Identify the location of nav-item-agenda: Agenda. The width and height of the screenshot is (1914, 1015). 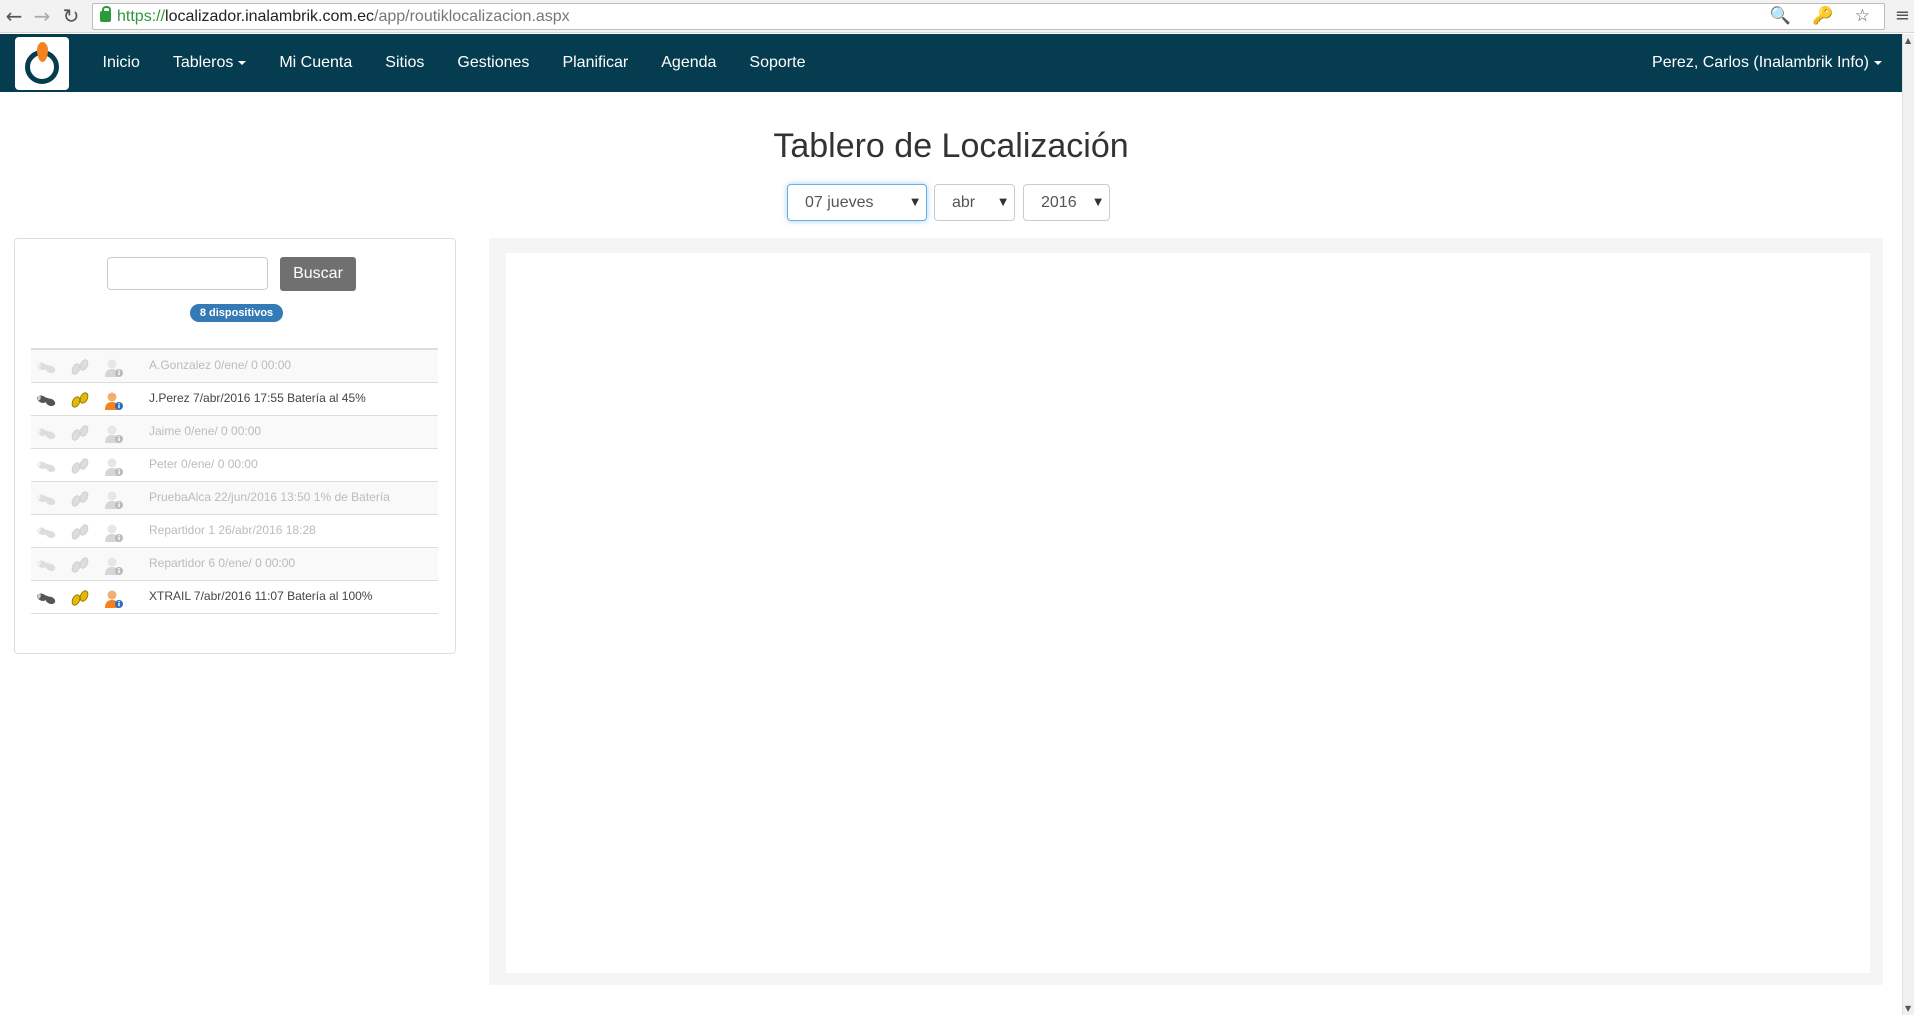
(689, 63).